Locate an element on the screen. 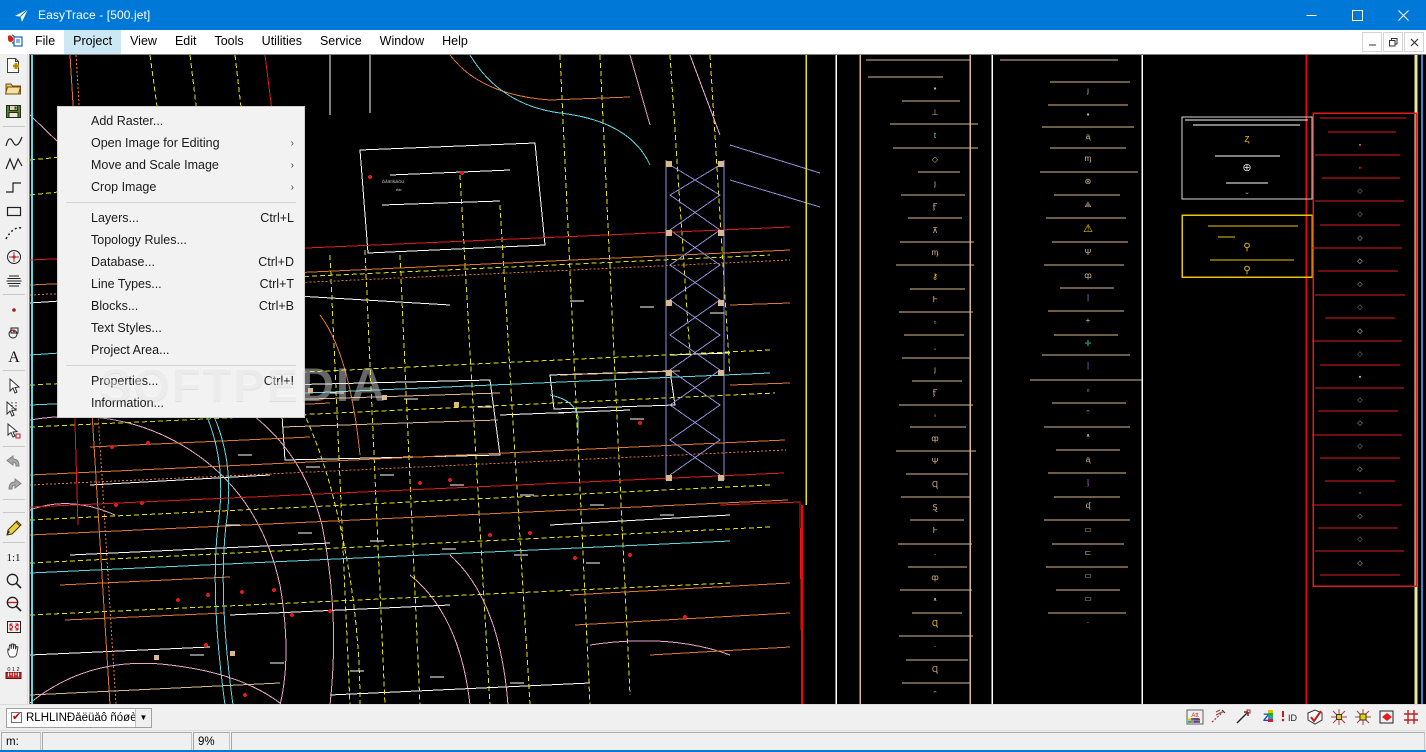 The width and height of the screenshot is (1426, 752). svg-text: Ⱶ is located at coordinates (935, 530).